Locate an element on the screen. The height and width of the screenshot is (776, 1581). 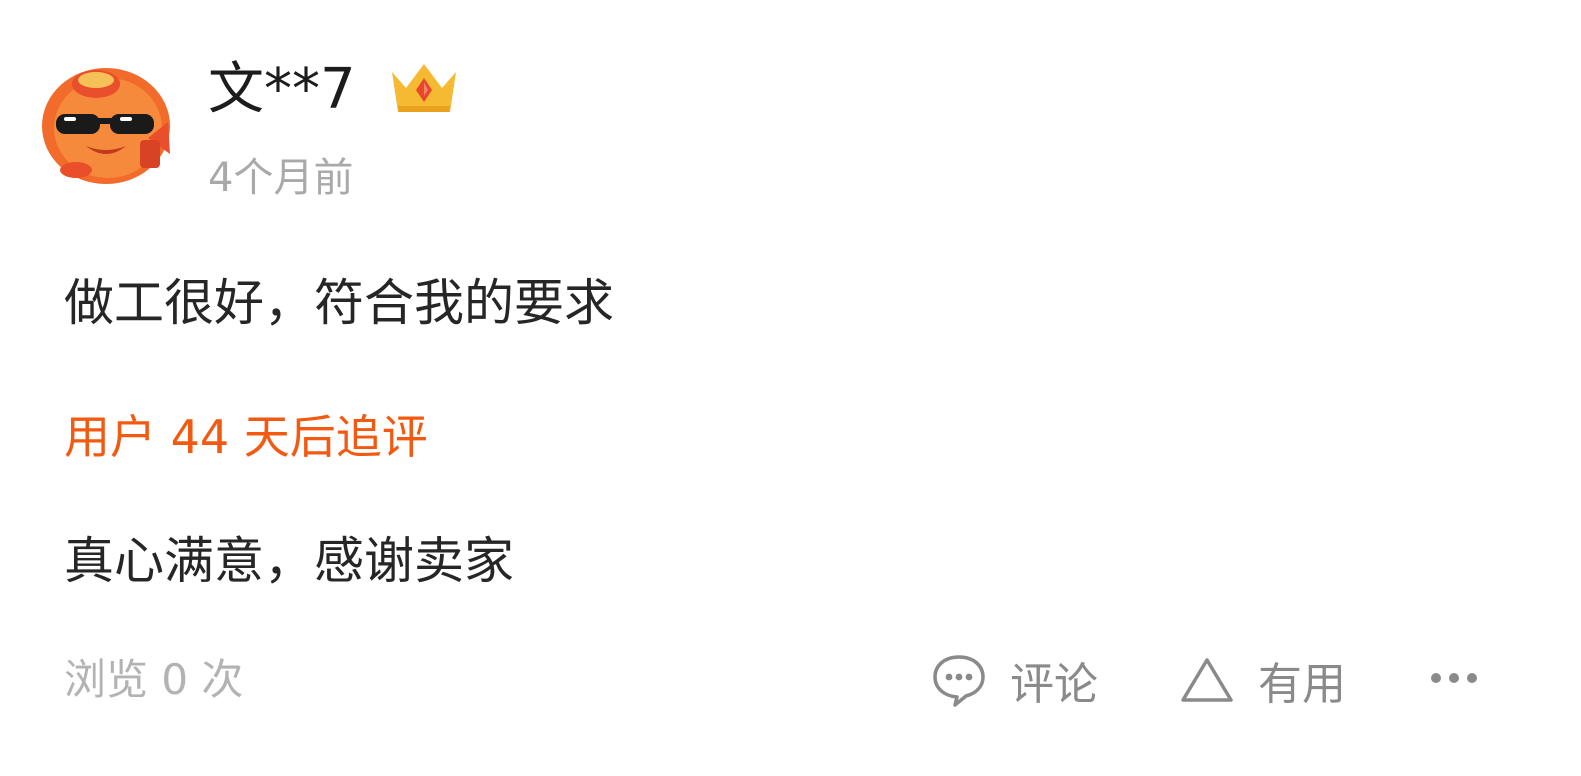
useful-button: 有用 is located at coordinates (1262, 680).